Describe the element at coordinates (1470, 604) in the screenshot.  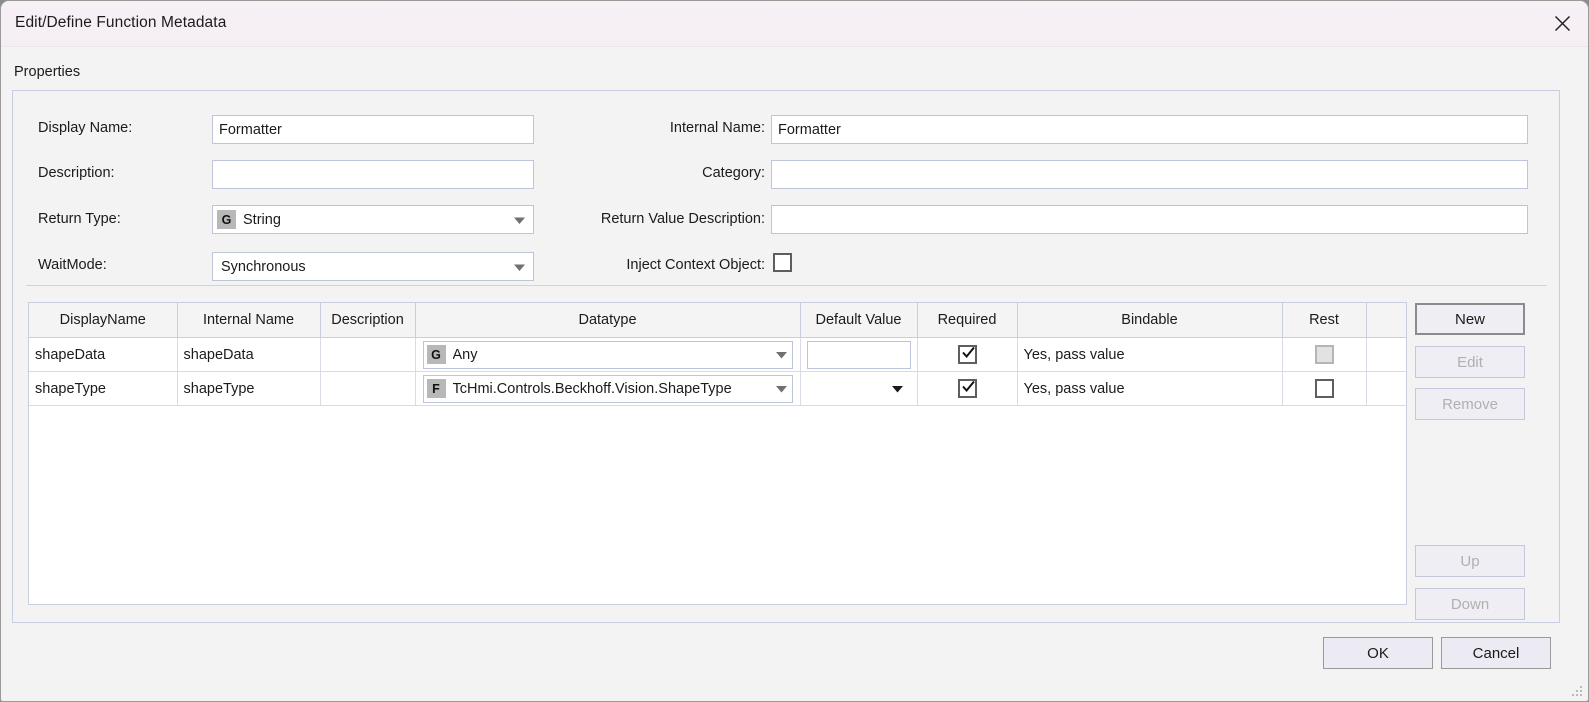
I see `down-button: Down` at that location.